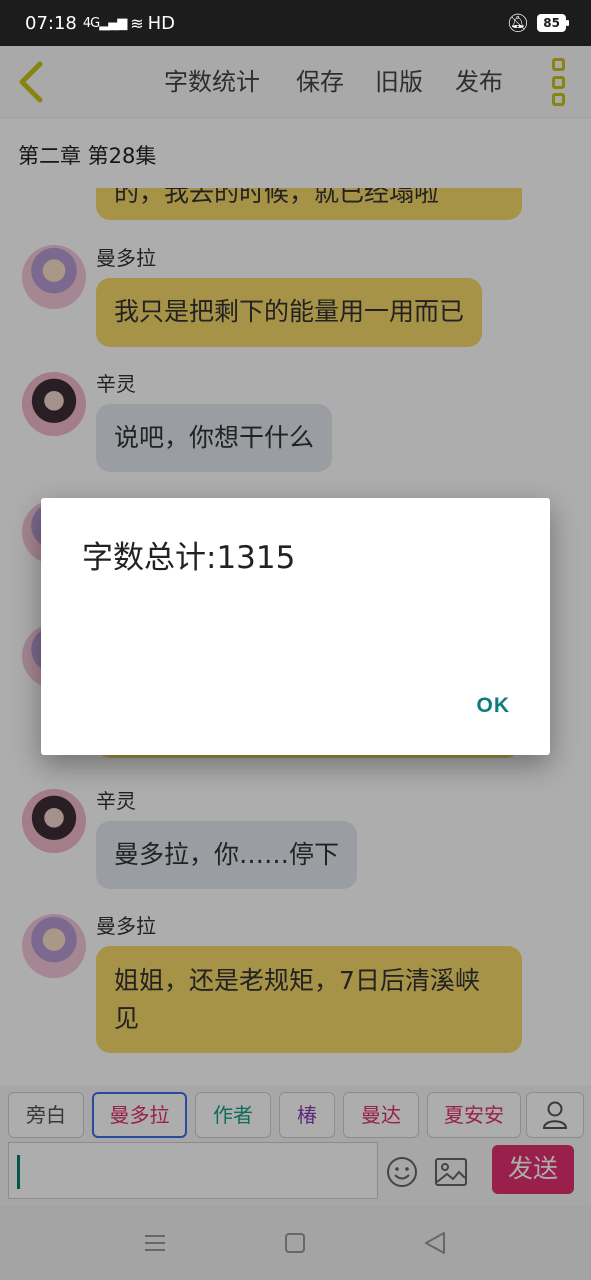 This screenshot has height=1280, width=591. Describe the element at coordinates (189, 558) in the screenshot. I see `dialog-title: 字数总计:1315` at that location.